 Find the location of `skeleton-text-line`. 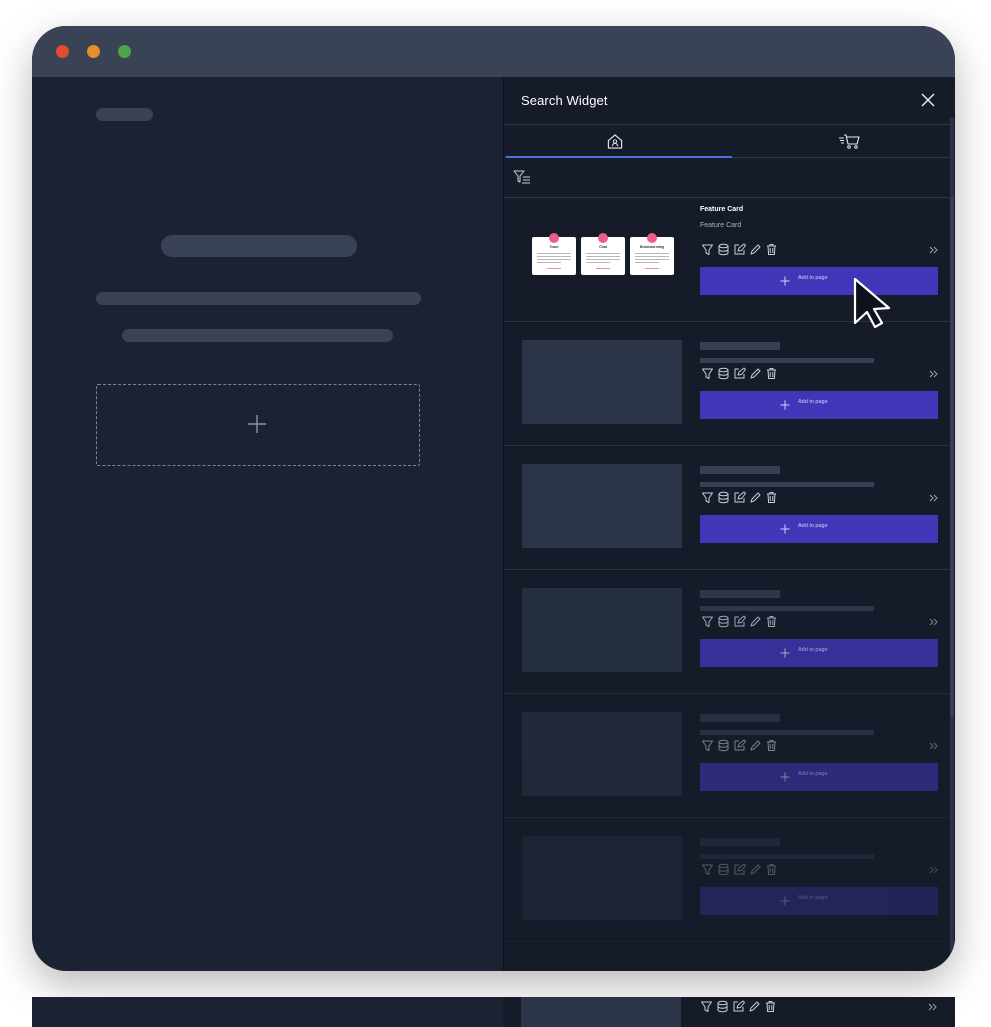

skeleton-text-line is located at coordinates (257, 335).